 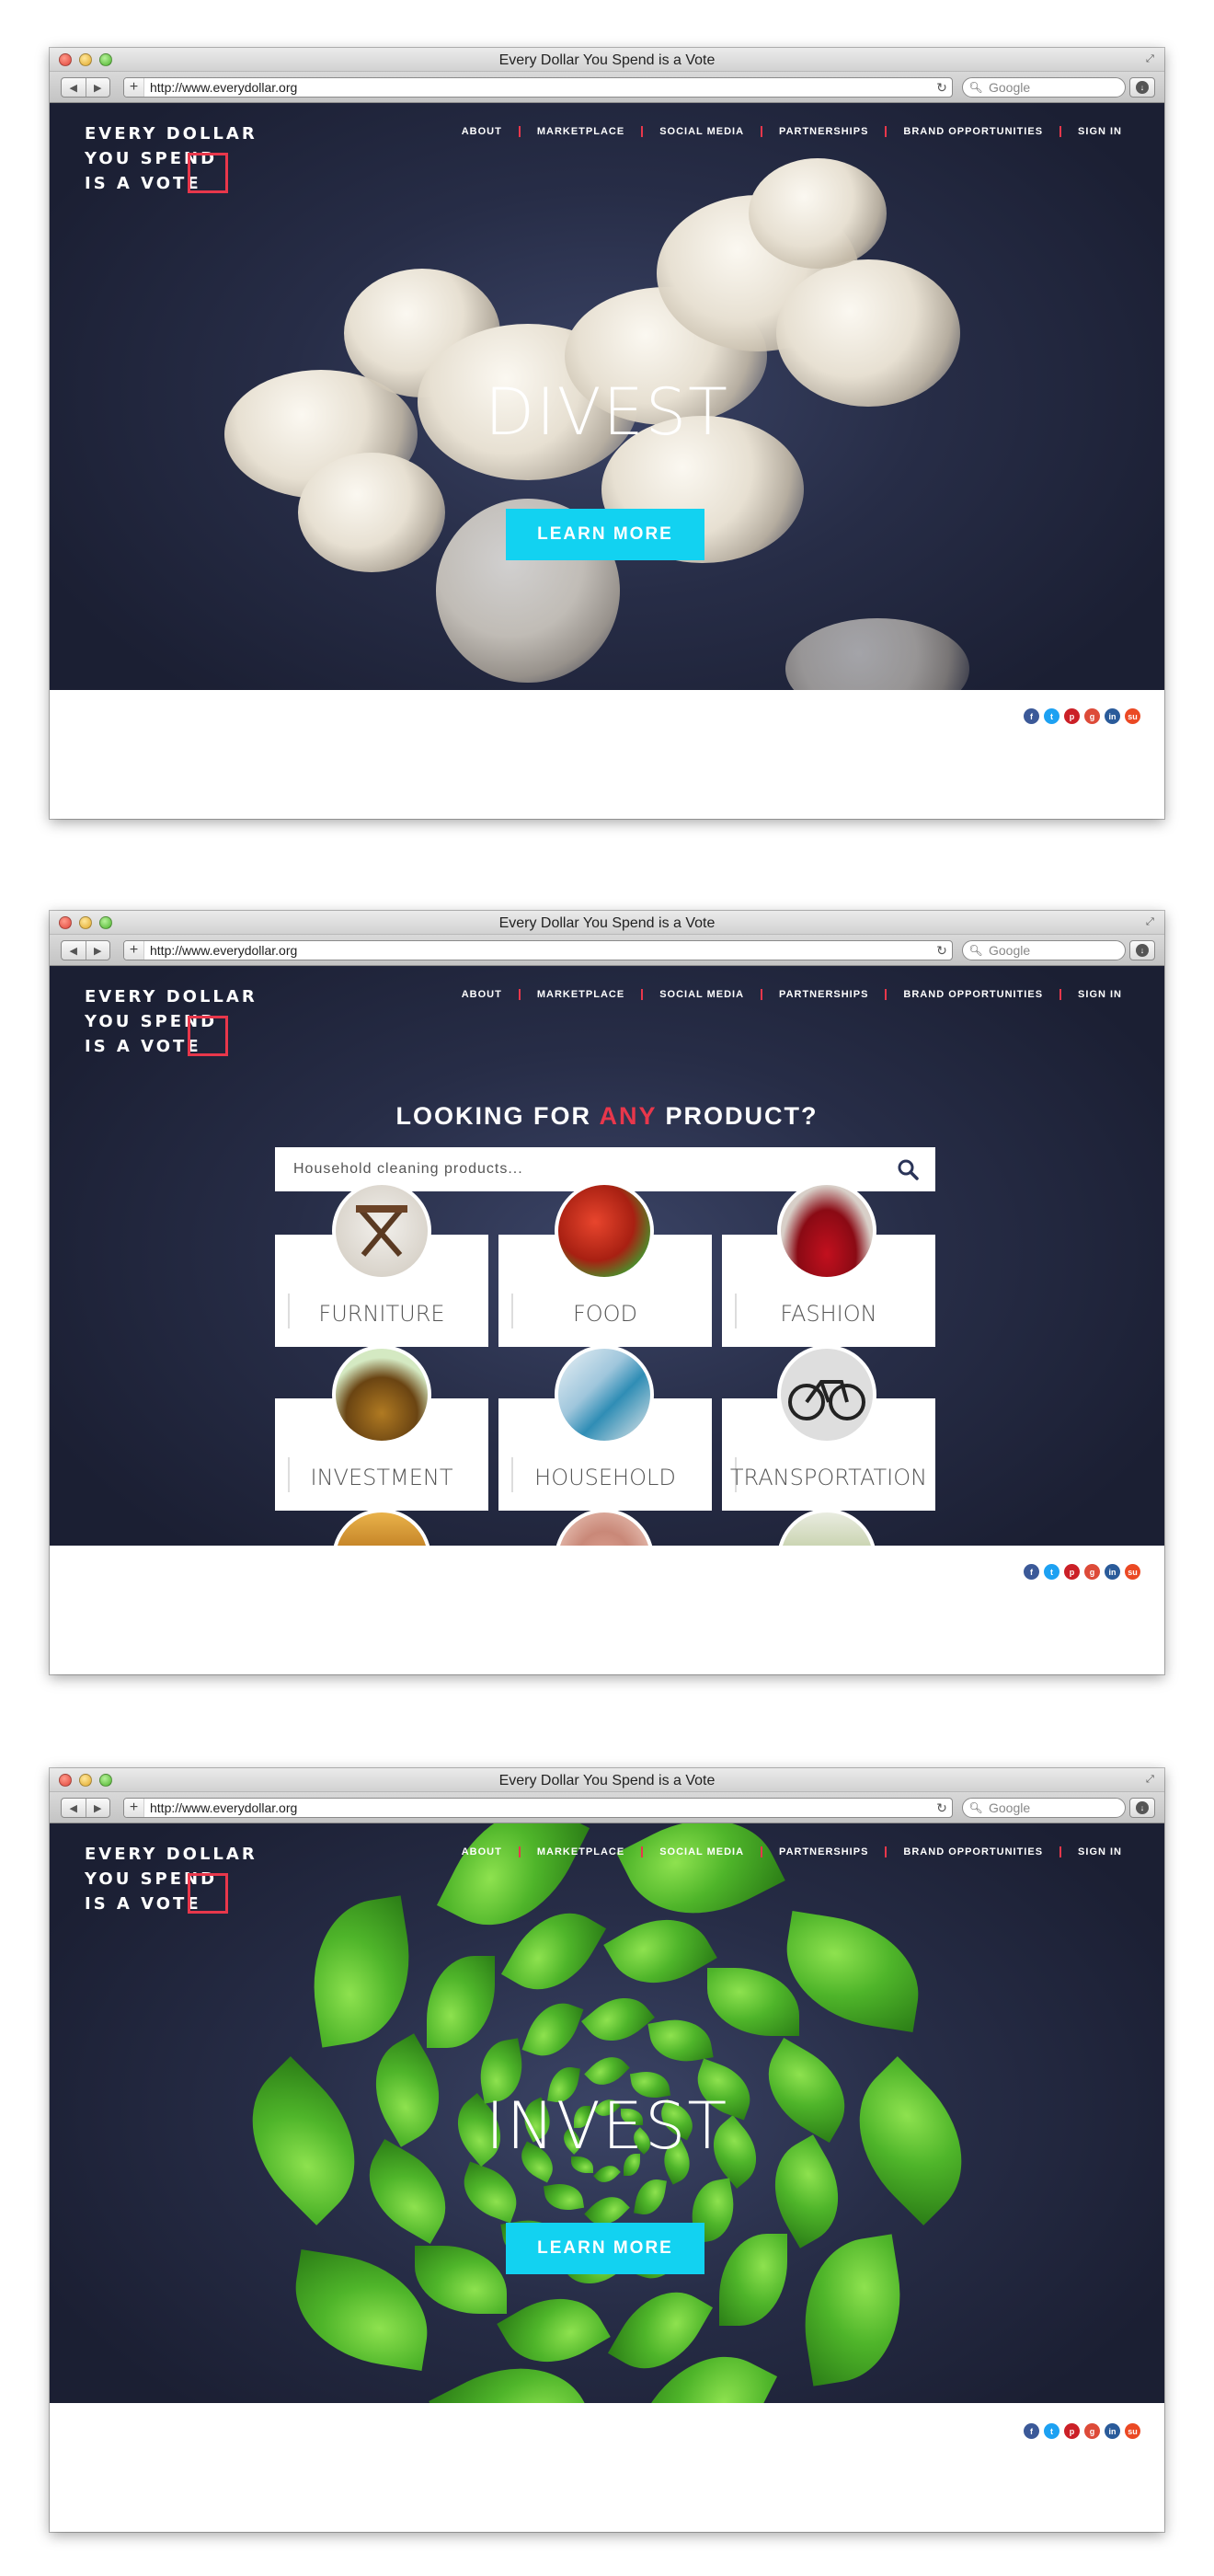 What do you see at coordinates (607, 1573) in the screenshot?
I see `page-footer: f t p g in su` at bounding box center [607, 1573].